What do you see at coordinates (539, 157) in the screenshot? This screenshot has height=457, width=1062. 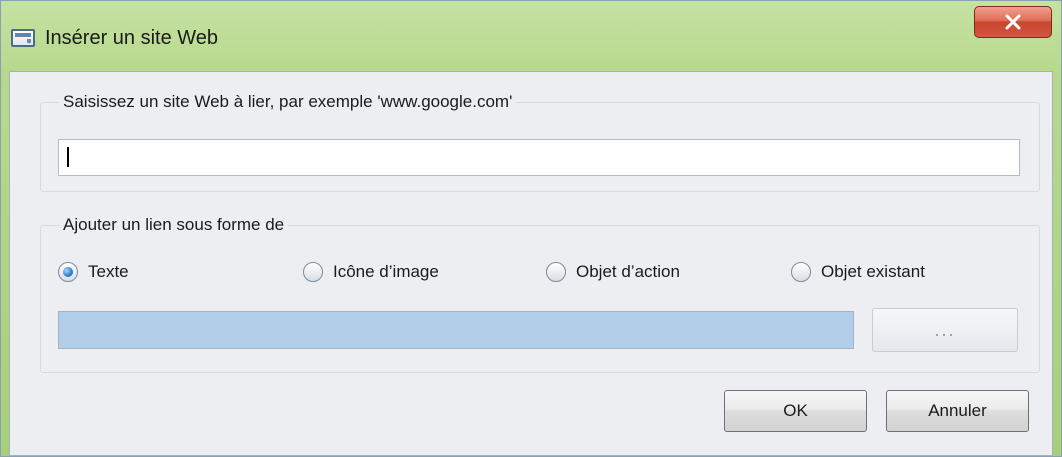 I see `url-input` at bounding box center [539, 157].